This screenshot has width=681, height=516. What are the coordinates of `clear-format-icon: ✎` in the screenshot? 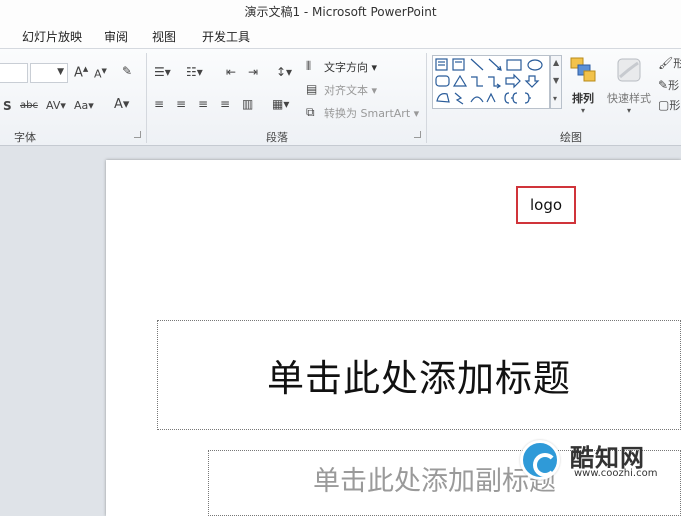 It's located at (127, 71).